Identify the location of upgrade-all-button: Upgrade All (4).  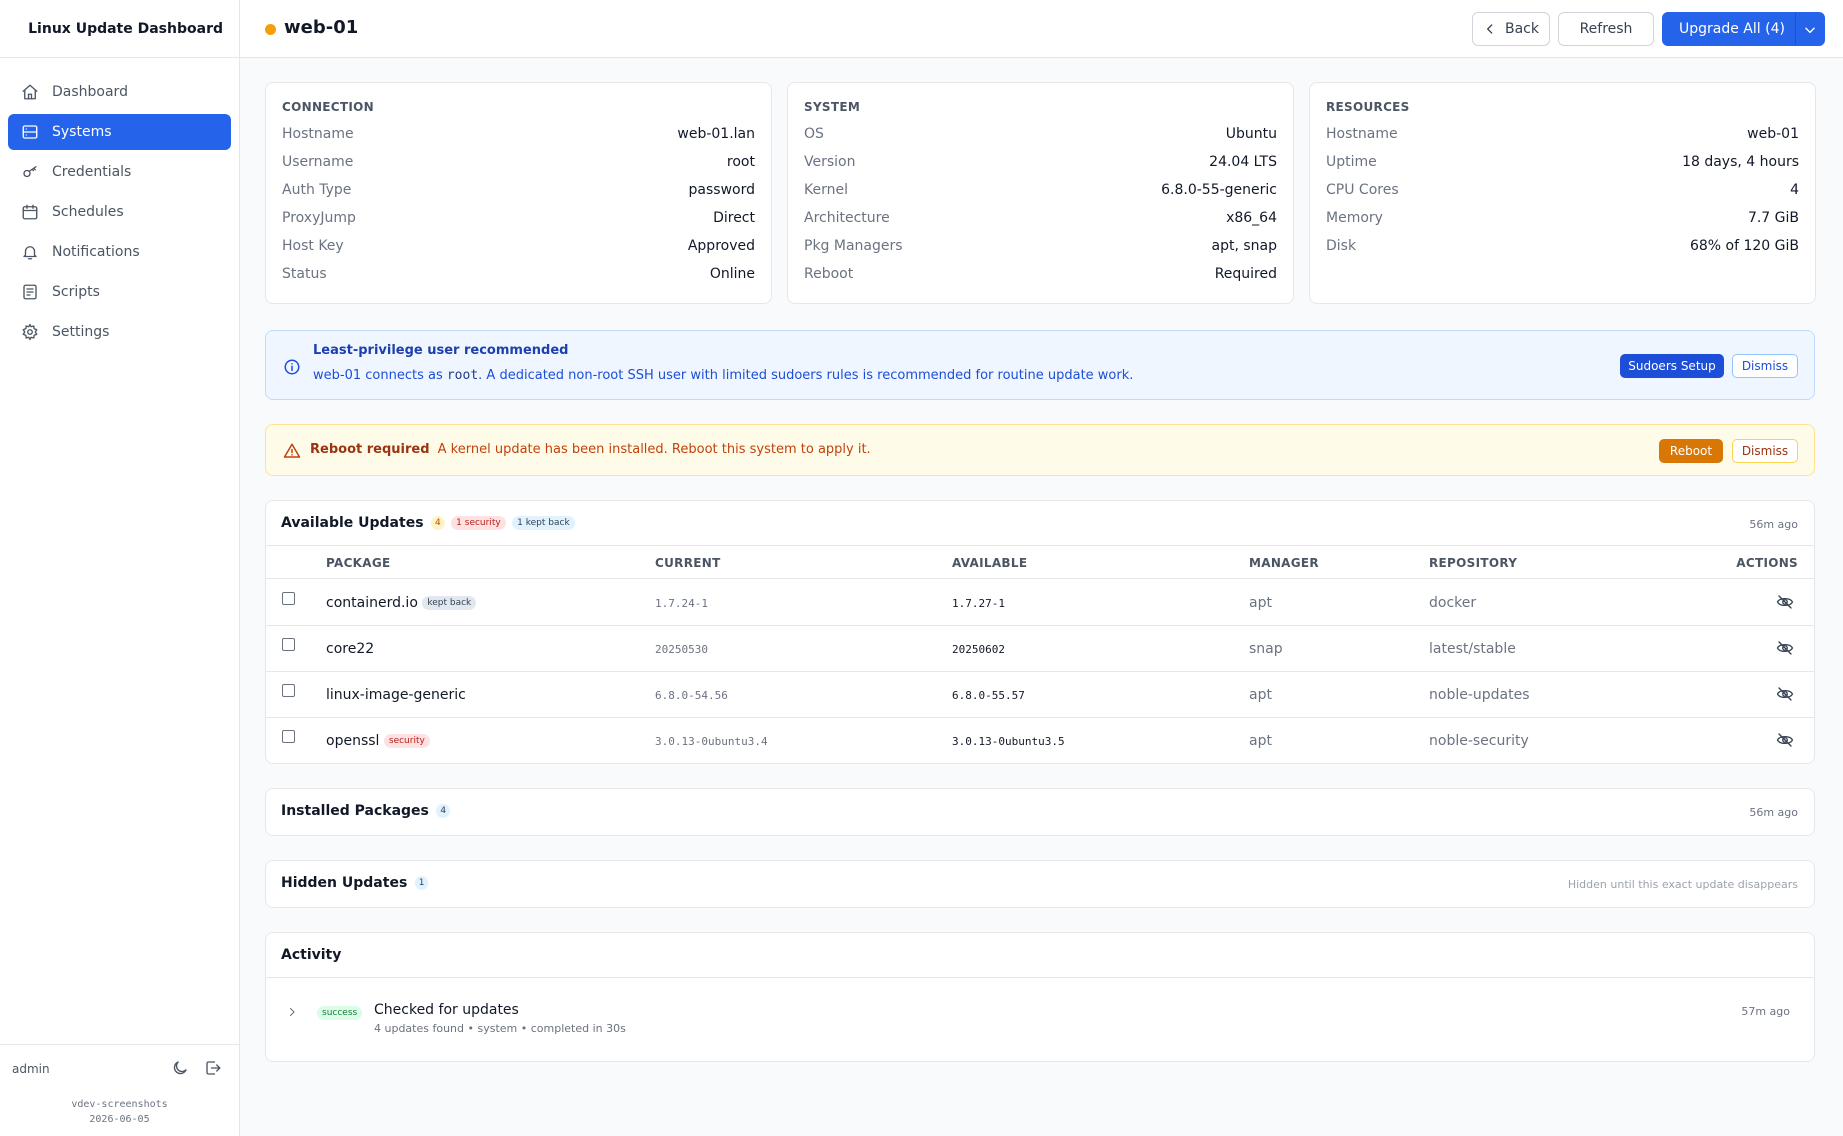
(1743, 29).